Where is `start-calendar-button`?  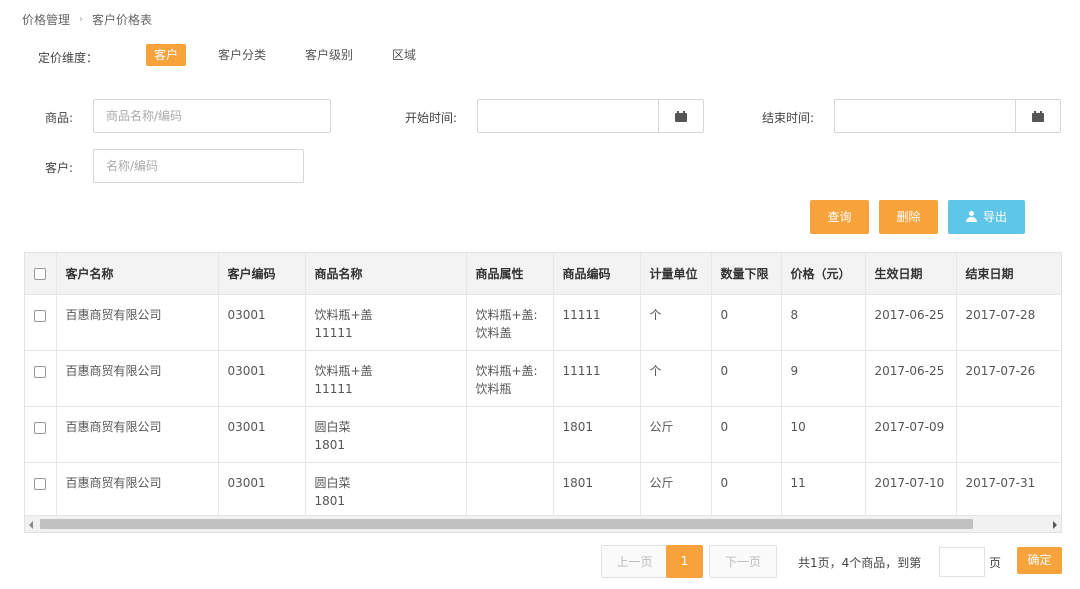
start-calendar-button is located at coordinates (680, 116).